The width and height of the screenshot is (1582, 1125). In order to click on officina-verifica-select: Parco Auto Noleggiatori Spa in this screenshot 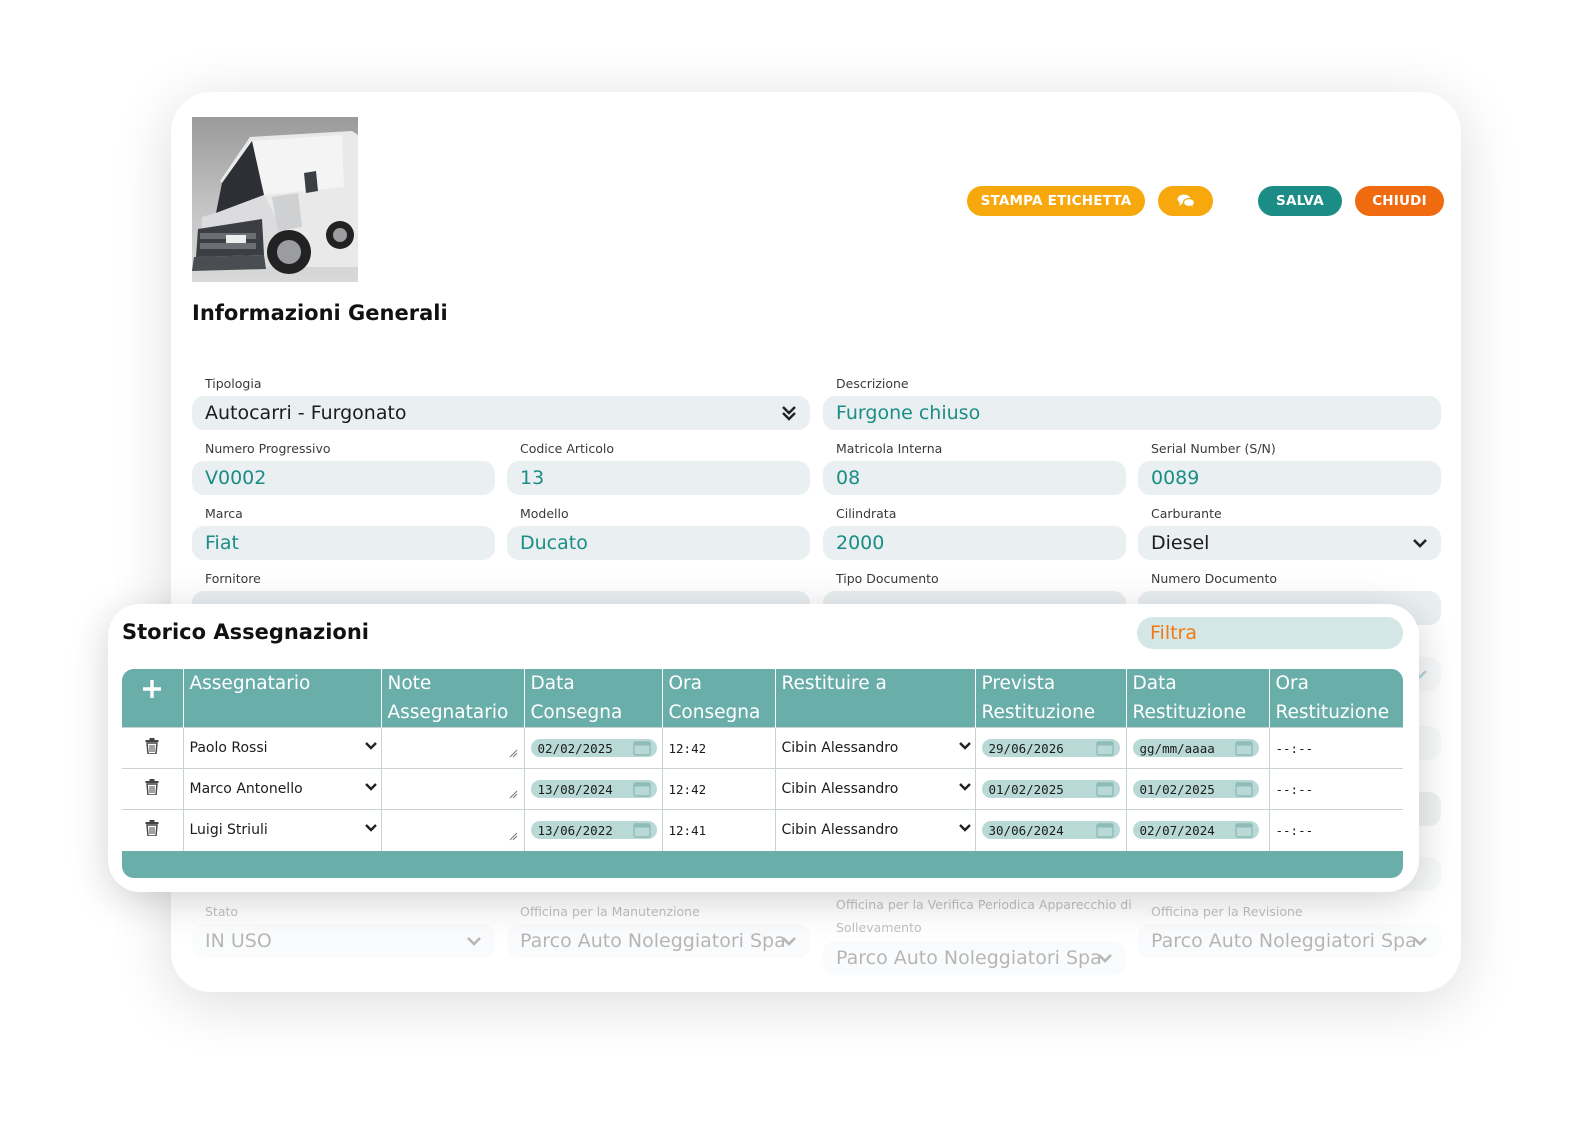, I will do `click(974, 958)`.